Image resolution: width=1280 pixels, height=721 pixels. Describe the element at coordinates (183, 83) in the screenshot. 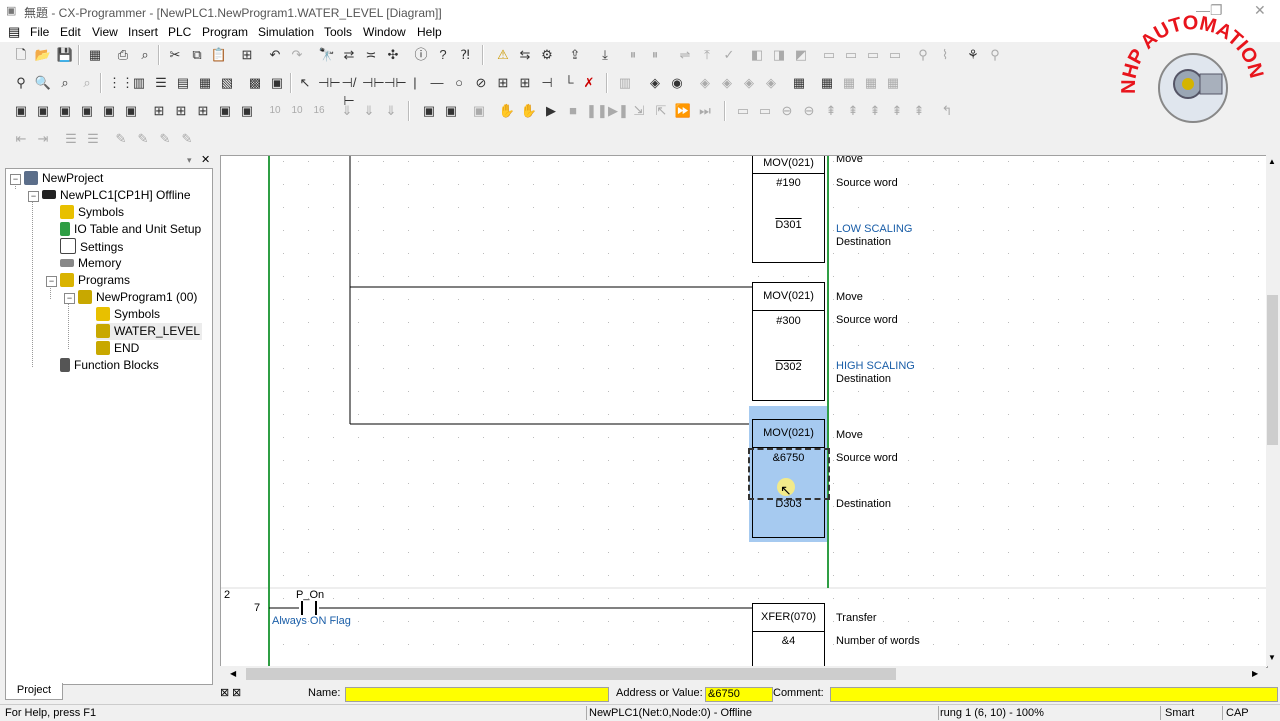

I see `show-symbols-icon: ▤` at that location.